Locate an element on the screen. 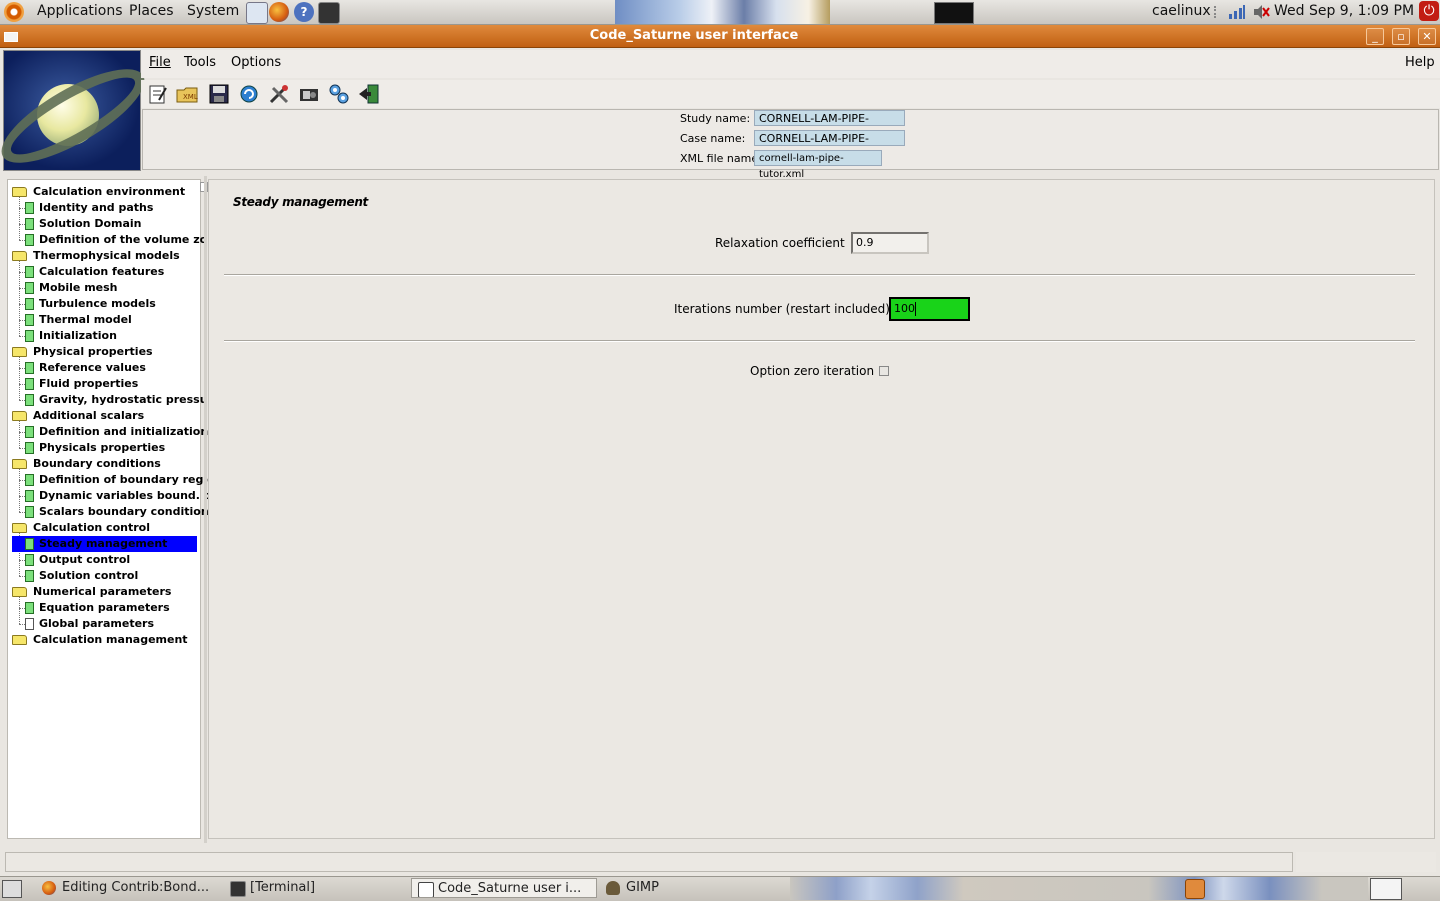 The width and height of the screenshot is (1440, 901). preprocessor-icon is located at coordinates (249, 94).